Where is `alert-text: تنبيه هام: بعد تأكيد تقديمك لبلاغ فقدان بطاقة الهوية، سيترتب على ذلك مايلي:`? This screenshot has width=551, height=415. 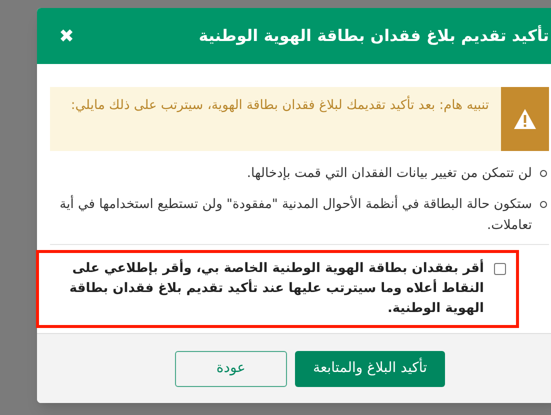
alert-text: تنبيه هام: بعد تأكيد تقديمك لبلاغ فقدان بطاقة الهوية، سيترتب على ذلك مايلي: is located at coordinates (275, 119).